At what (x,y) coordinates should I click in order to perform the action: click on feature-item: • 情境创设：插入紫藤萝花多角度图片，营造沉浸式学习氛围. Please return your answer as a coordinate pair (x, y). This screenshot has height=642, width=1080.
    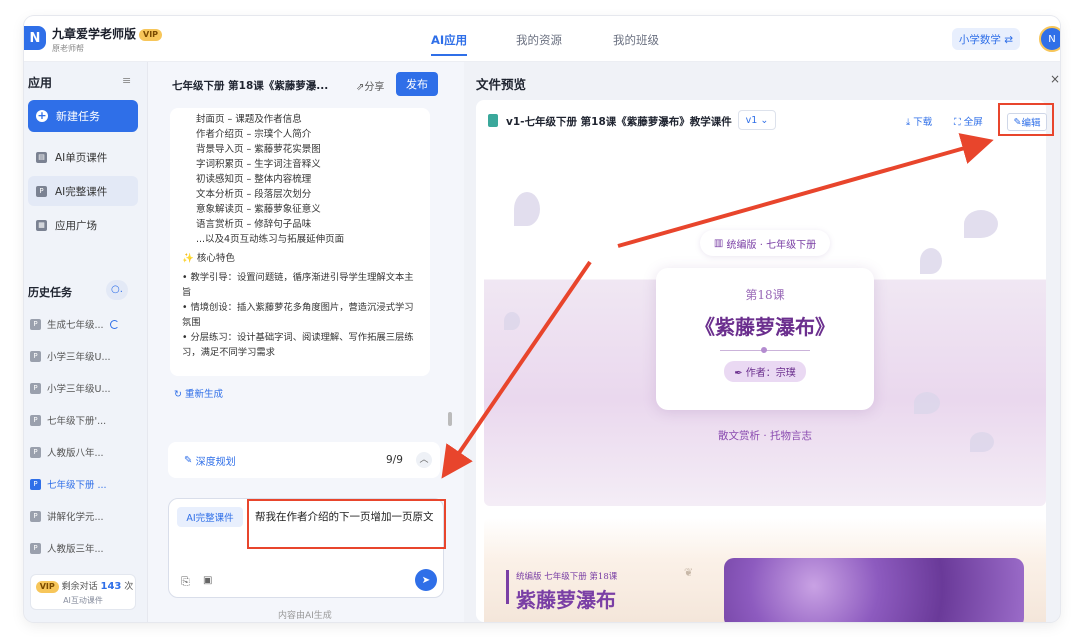
    Looking at the image, I should click on (298, 315).